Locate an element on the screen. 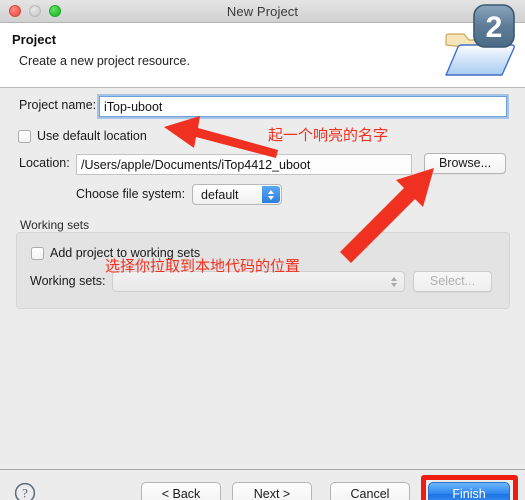 The height and width of the screenshot is (500, 525). wizard-footer: ? < Back Next > Cancel Finish is located at coordinates (262, 484).